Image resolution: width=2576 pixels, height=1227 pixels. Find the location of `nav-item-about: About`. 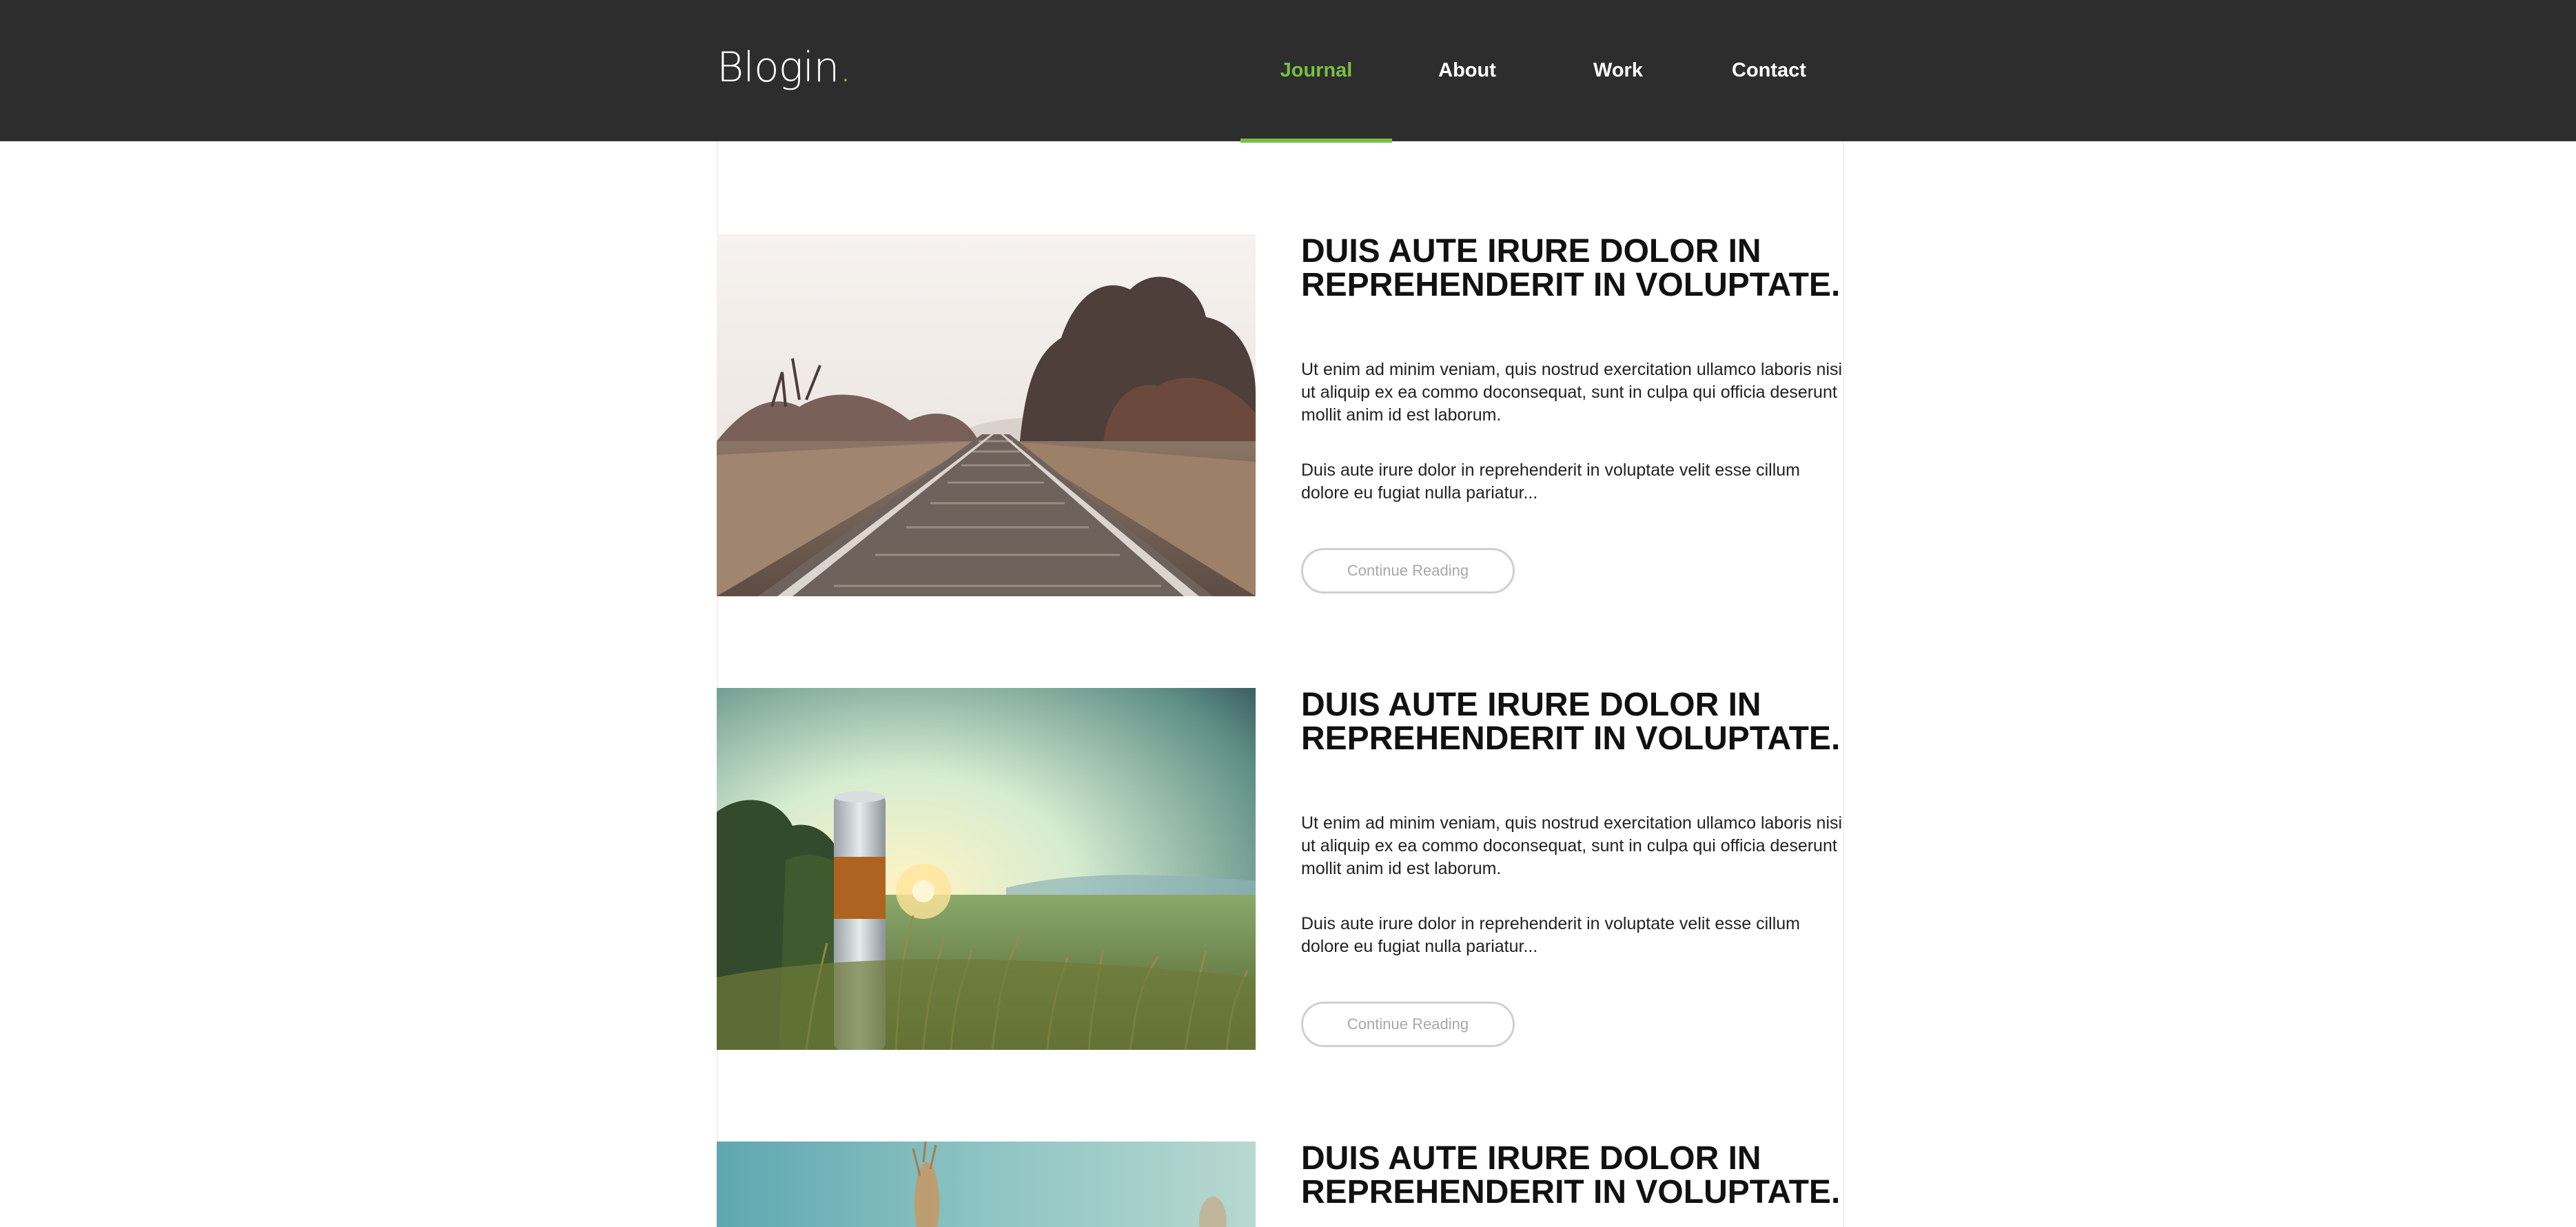

nav-item-about: About is located at coordinates (1467, 70).